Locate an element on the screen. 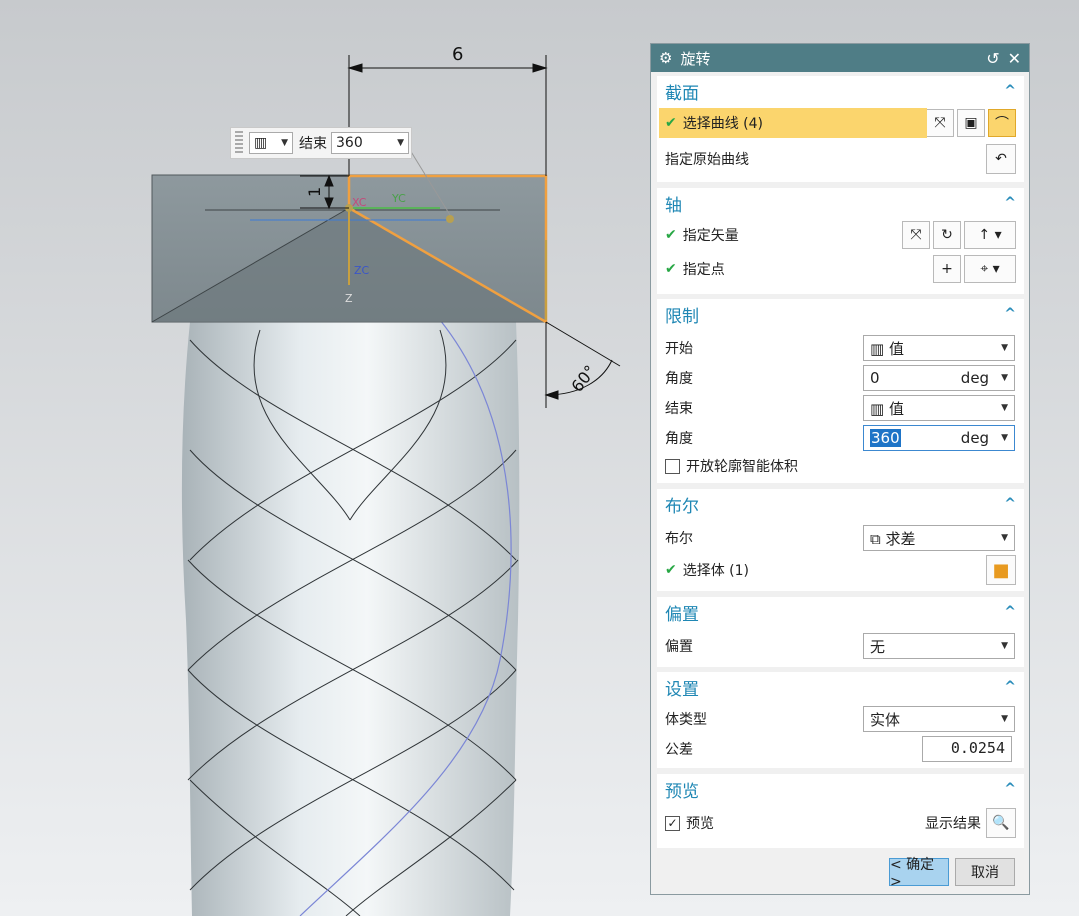 The height and width of the screenshot is (916, 1079). body-type-dropdown: 实体 ▼ is located at coordinates (939, 719).